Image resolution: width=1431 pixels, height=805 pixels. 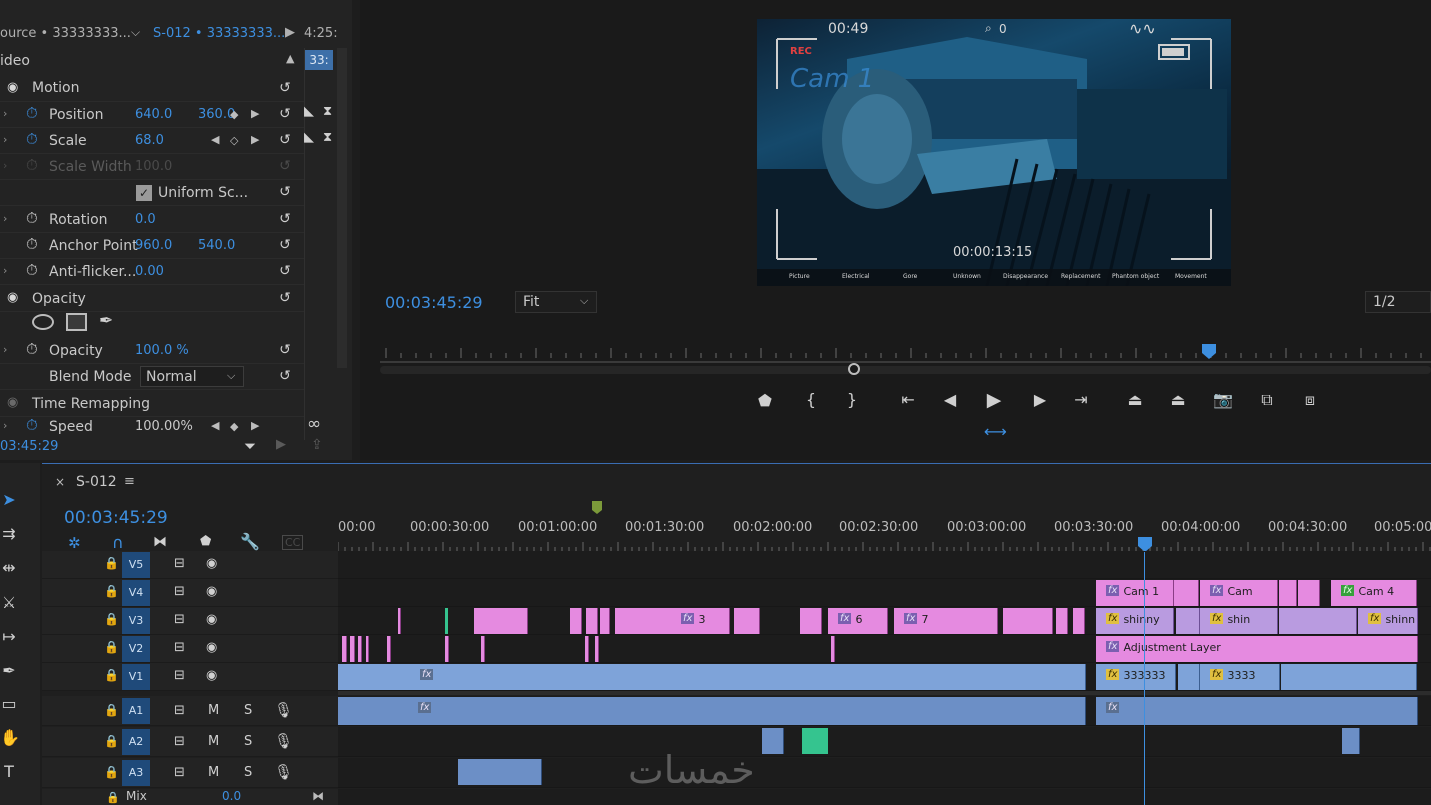 I want to click on play-icon: ▶, so click(x=994, y=400).